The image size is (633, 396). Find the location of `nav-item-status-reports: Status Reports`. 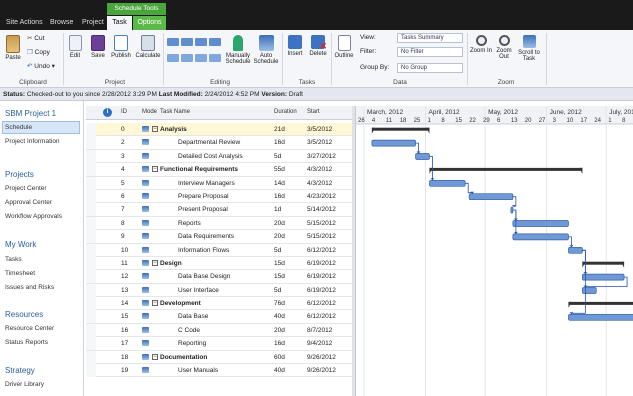

nav-item-status-reports: Status Reports is located at coordinates (26, 342).